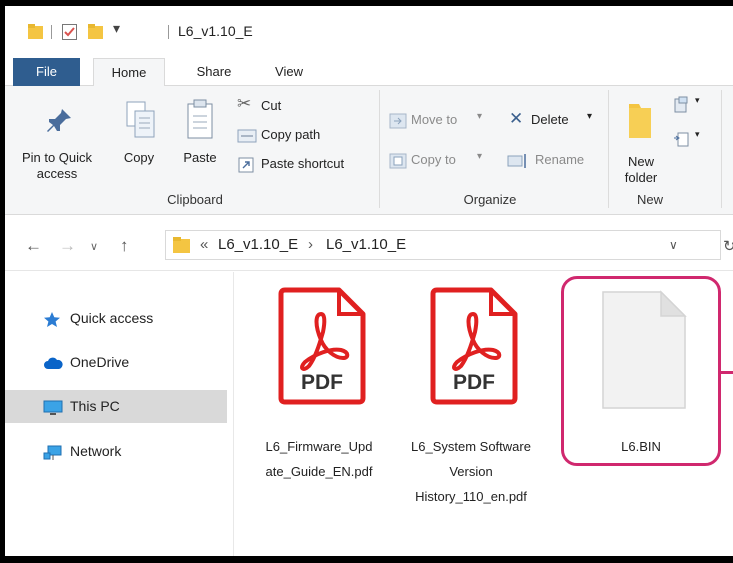  I want to click on nav-item-quick-access: Quick access, so click(116, 318).